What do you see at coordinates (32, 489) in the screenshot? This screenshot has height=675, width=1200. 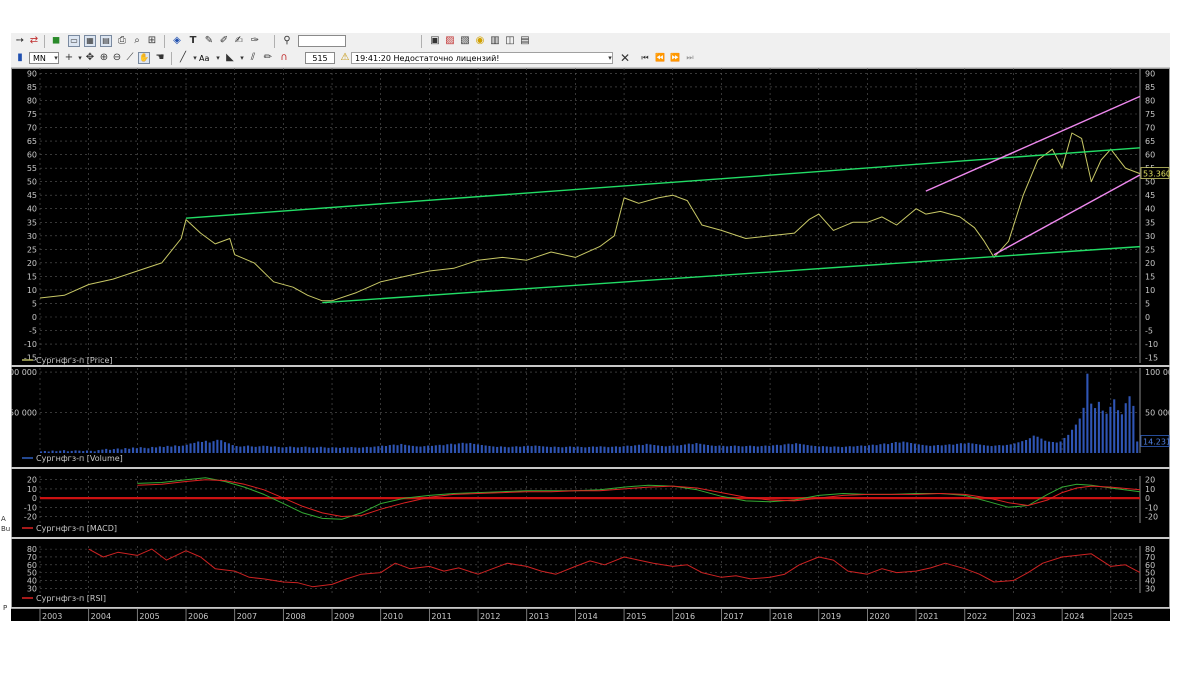 I see `y-tick-label-left: 10` at bounding box center [32, 489].